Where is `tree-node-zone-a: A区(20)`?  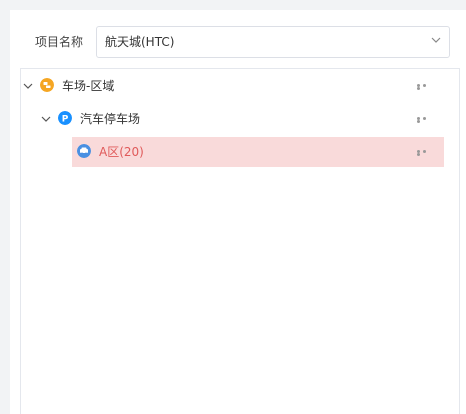 tree-node-zone-a: A区(20) is located at coordinates (236, 152).